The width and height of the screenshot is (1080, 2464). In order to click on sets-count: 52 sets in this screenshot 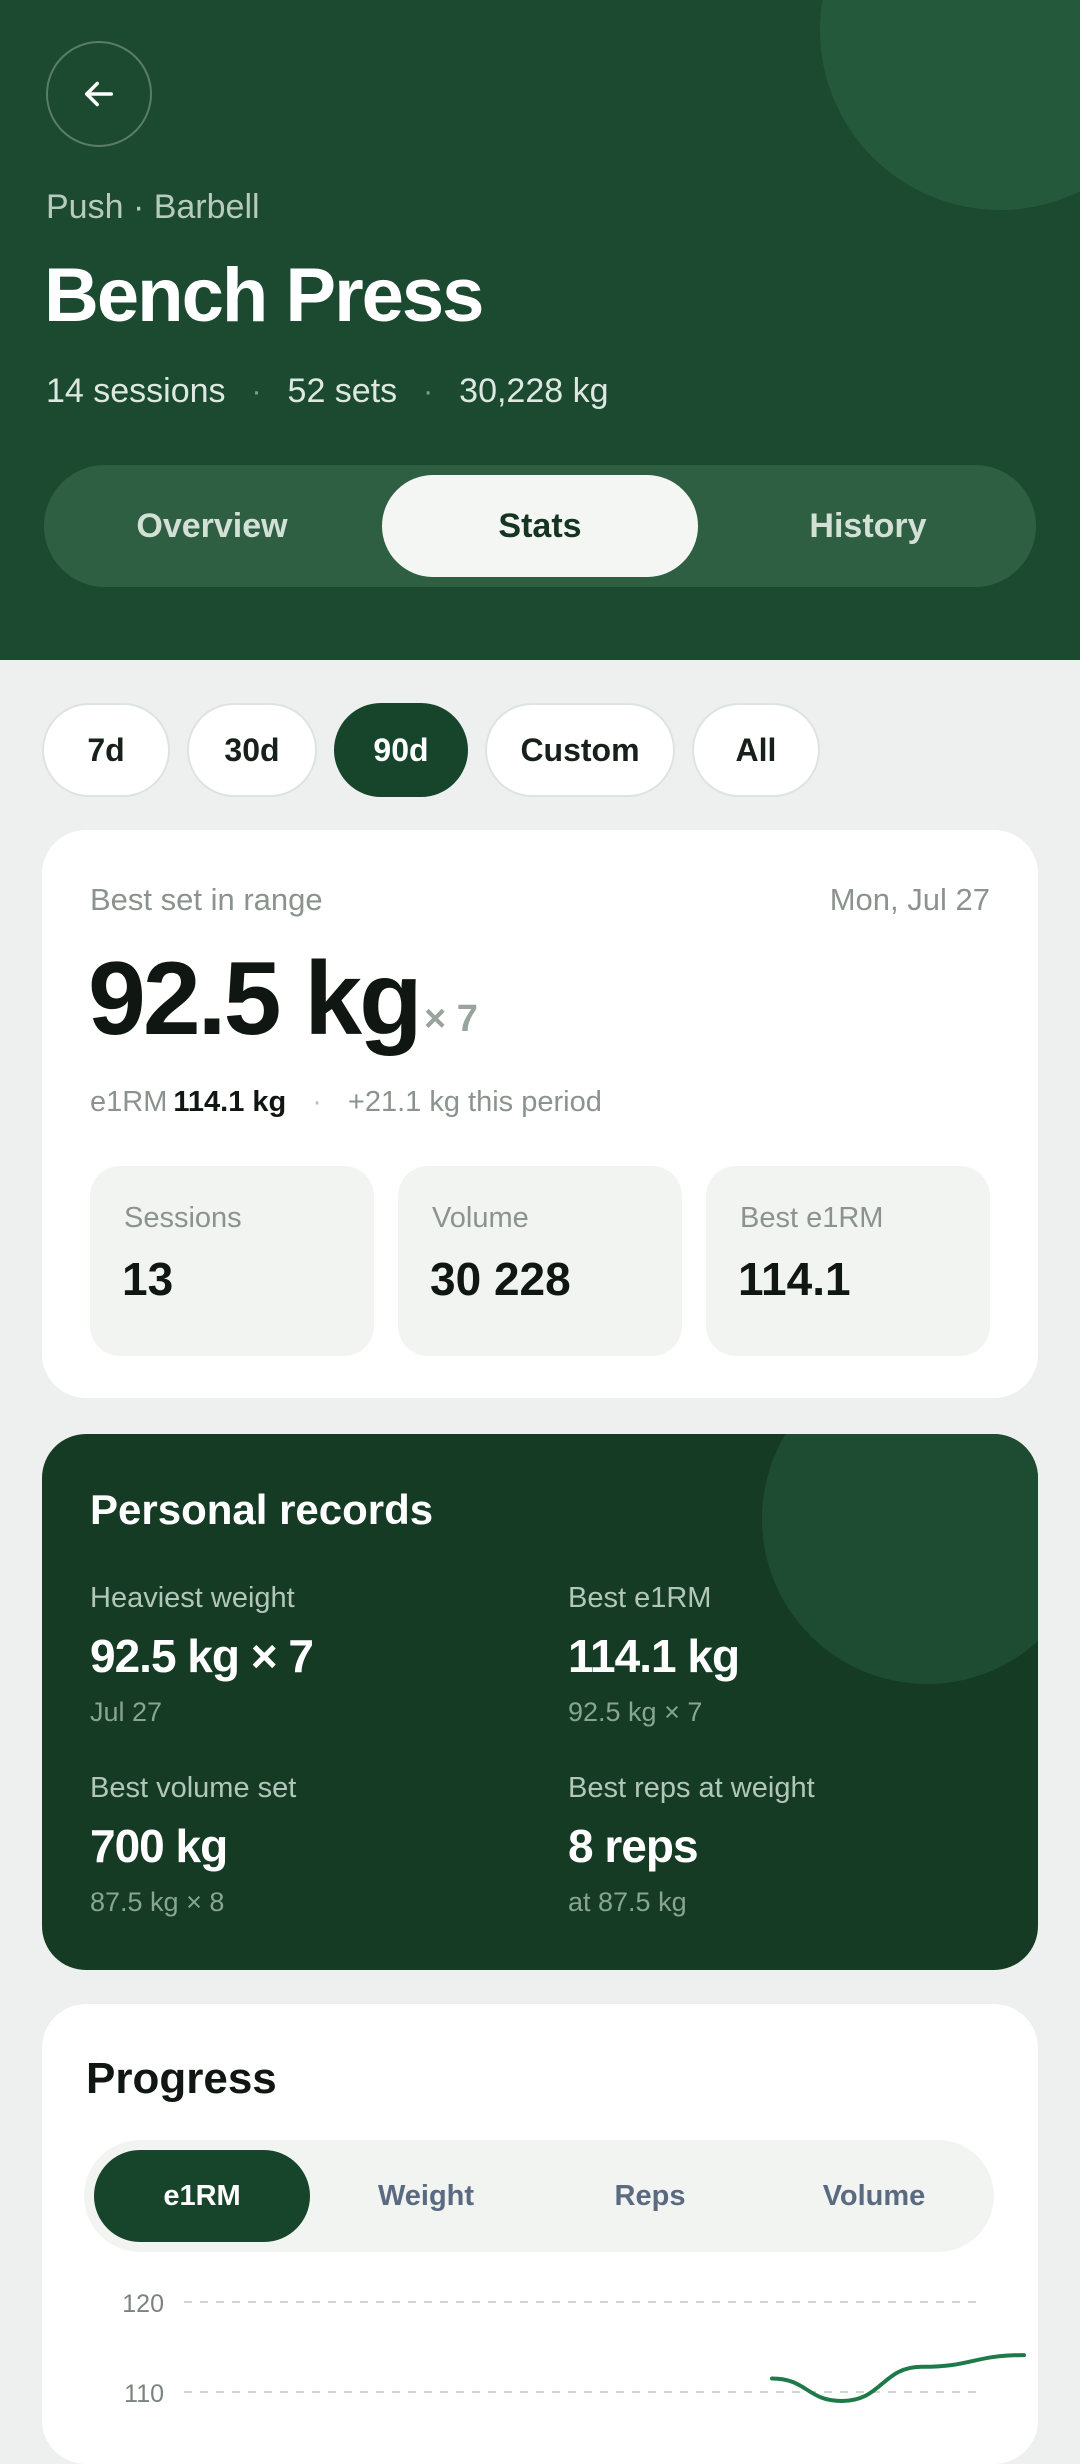, I will do `click(342, 391)`.